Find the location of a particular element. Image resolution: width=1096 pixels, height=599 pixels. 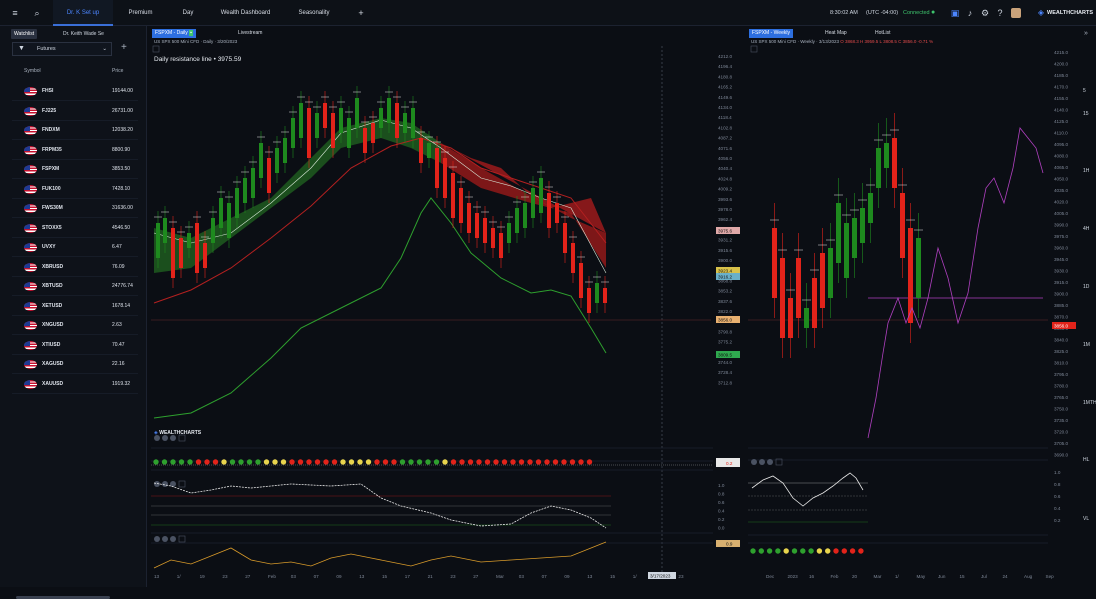

timezone: (UTC -04:00) is located at coordinates (882, 13).